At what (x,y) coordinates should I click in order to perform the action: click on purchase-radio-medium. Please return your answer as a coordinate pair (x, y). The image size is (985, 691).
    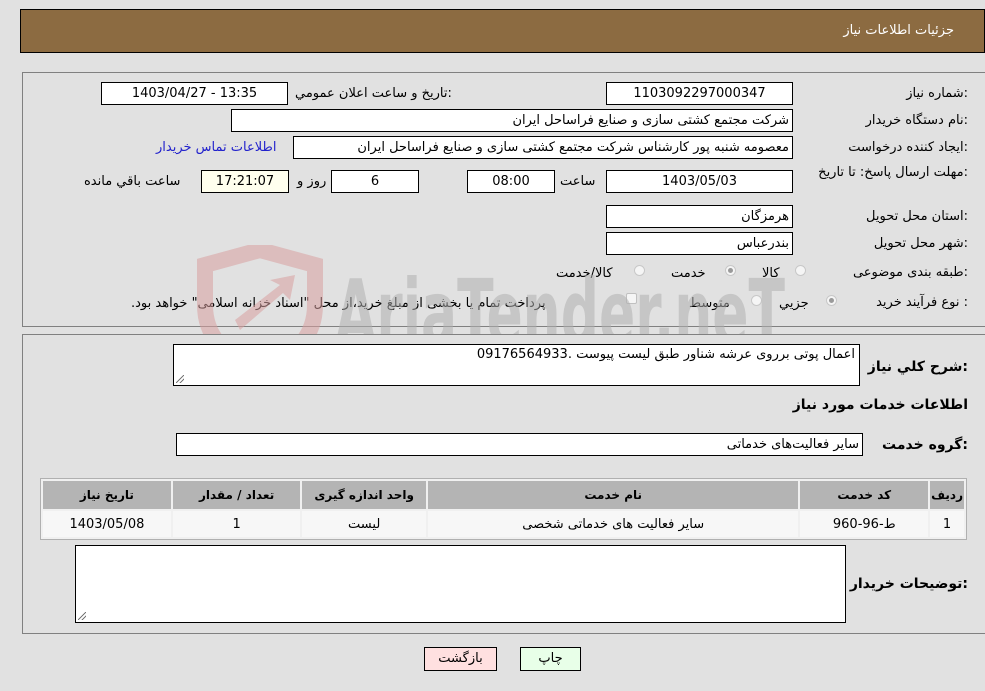
    Looking at the image, I should click on (756, 300).